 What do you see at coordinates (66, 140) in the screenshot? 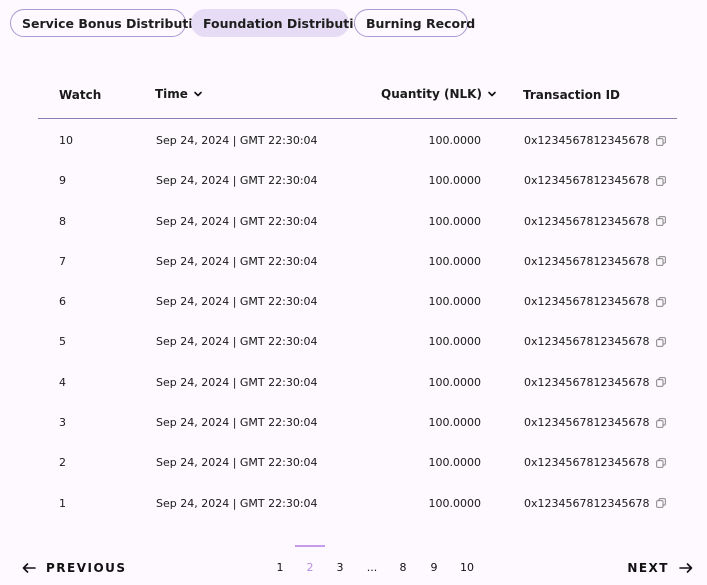
I see `cell-watch: 10` at bounding box center [66, 140].